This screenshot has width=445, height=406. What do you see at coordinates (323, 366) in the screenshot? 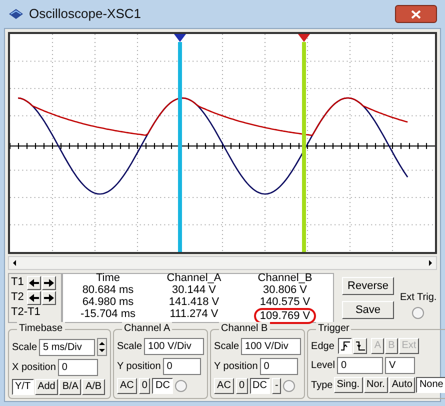
I see `field-label: Level` at bounding box center [323, 366].